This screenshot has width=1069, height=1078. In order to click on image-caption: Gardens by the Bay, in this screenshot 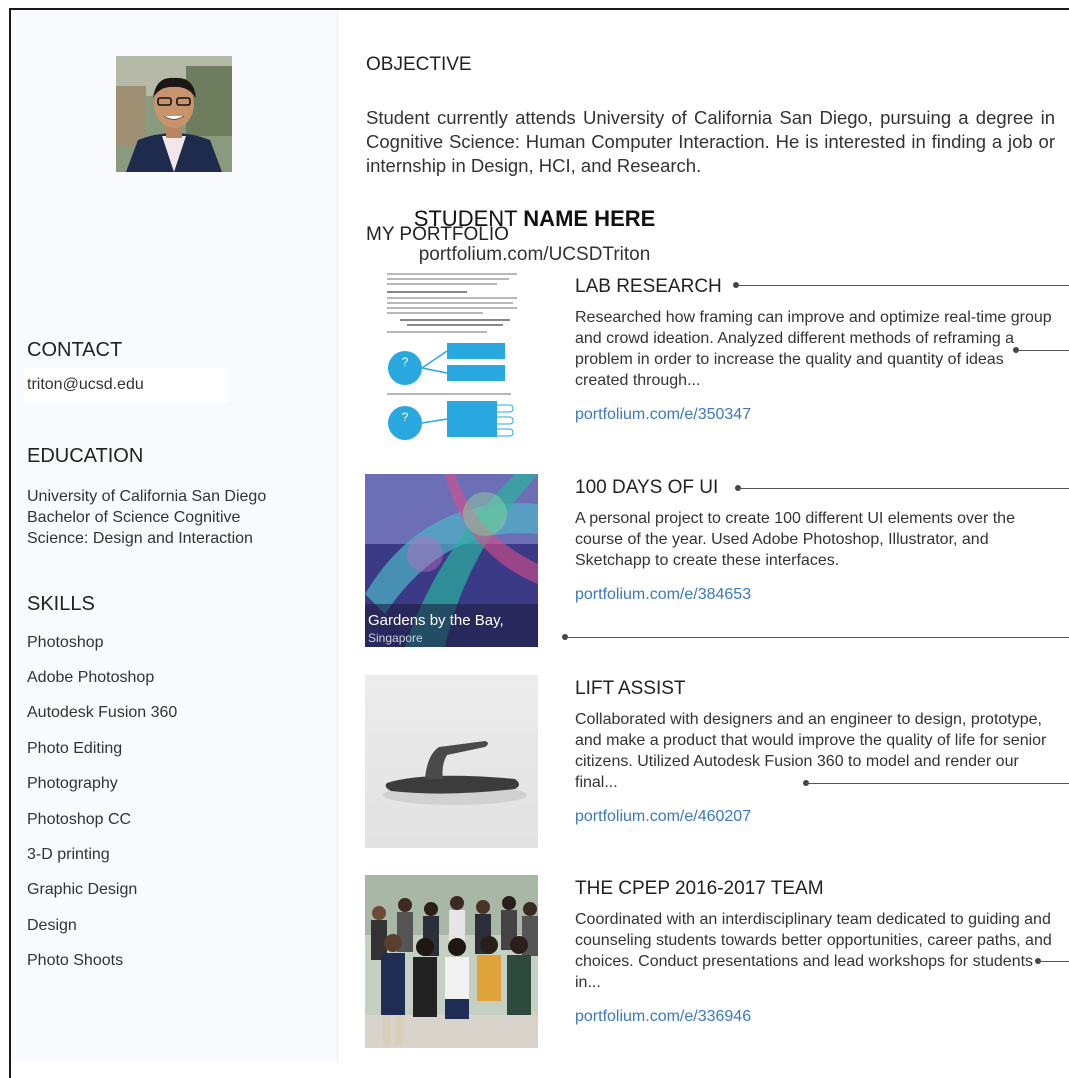, I will do `click(436, 620)`.